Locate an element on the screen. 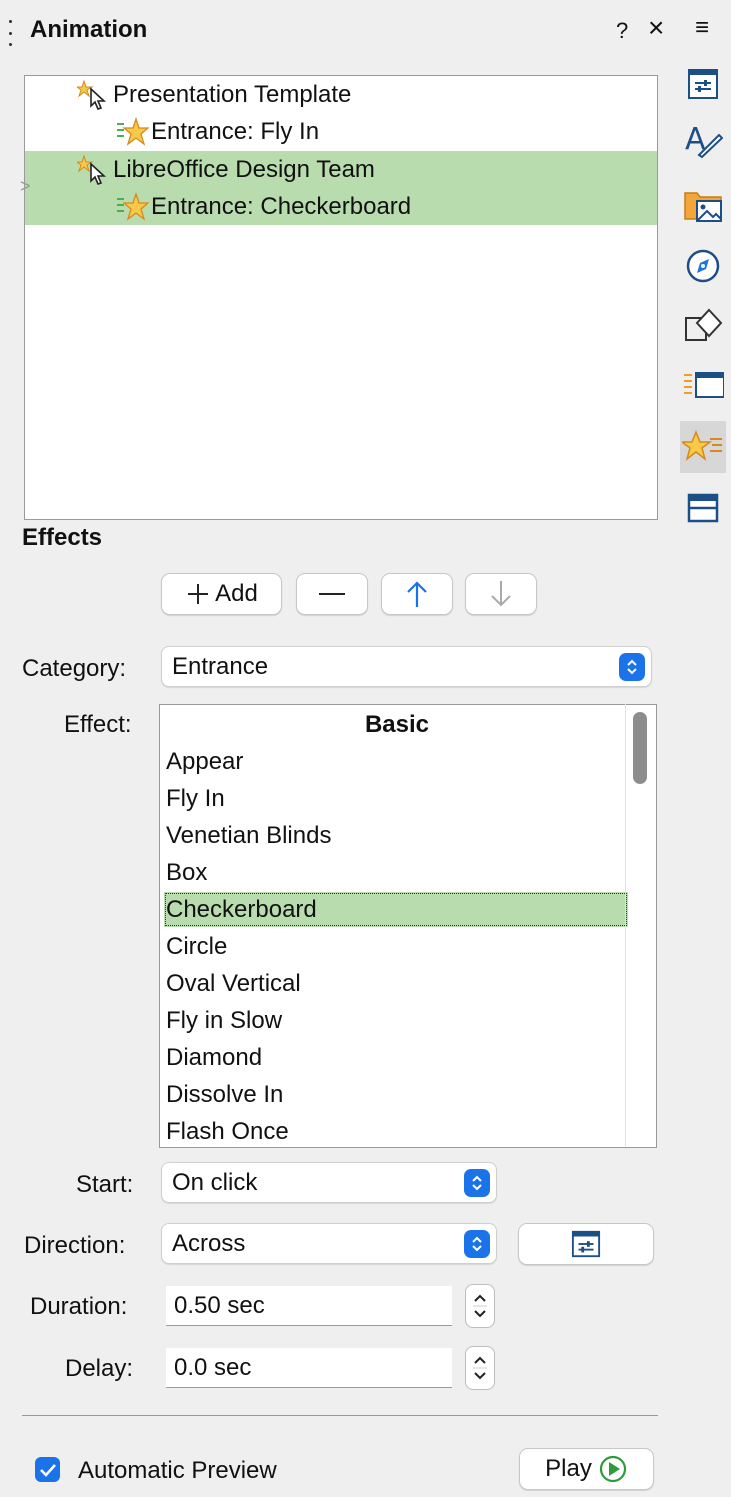 This screenshot has height=1497, width=731. plus-icon is located at coordinates (198, 594).